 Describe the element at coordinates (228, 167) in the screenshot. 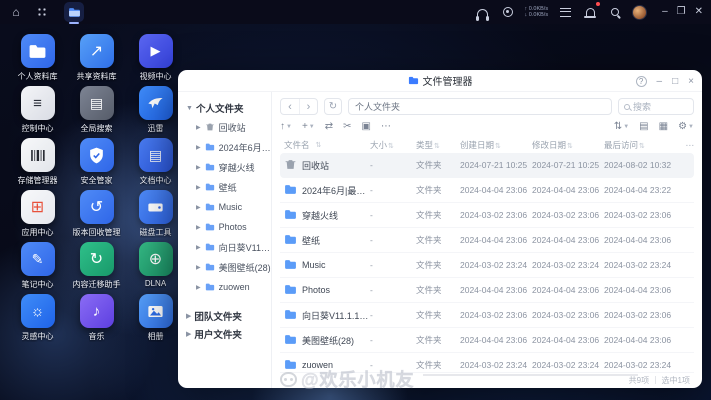

I see `sidebar-item-folder-2: ▶ 穿越火线` at that location.